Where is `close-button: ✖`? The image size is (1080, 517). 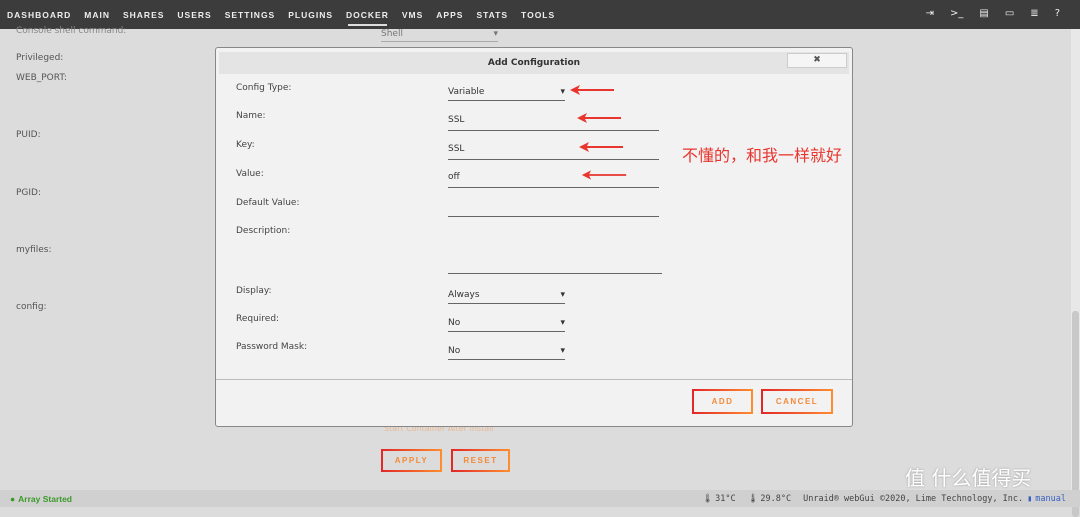
close-button: ✖ is located at coordinates (817, 60).